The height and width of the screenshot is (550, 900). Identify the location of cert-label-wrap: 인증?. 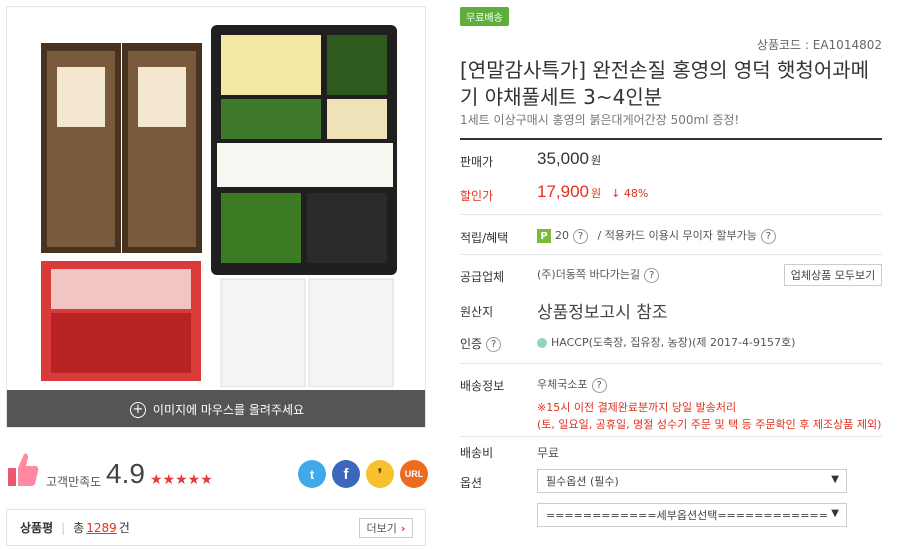
(481, 343).